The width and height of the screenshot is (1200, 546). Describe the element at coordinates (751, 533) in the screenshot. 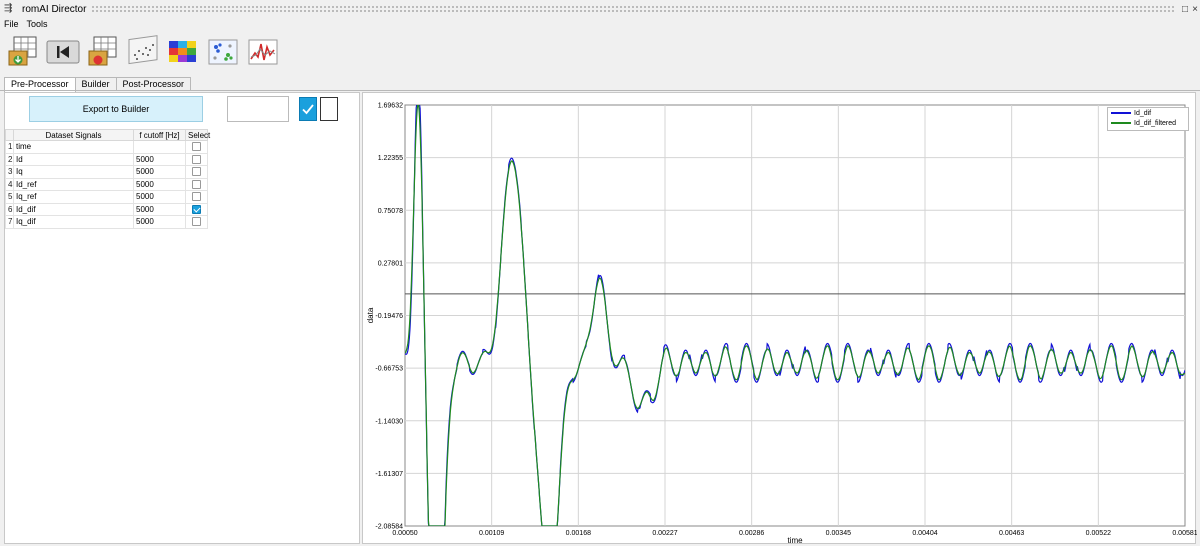

I see `x-tick-label: 0.00286` at that location.